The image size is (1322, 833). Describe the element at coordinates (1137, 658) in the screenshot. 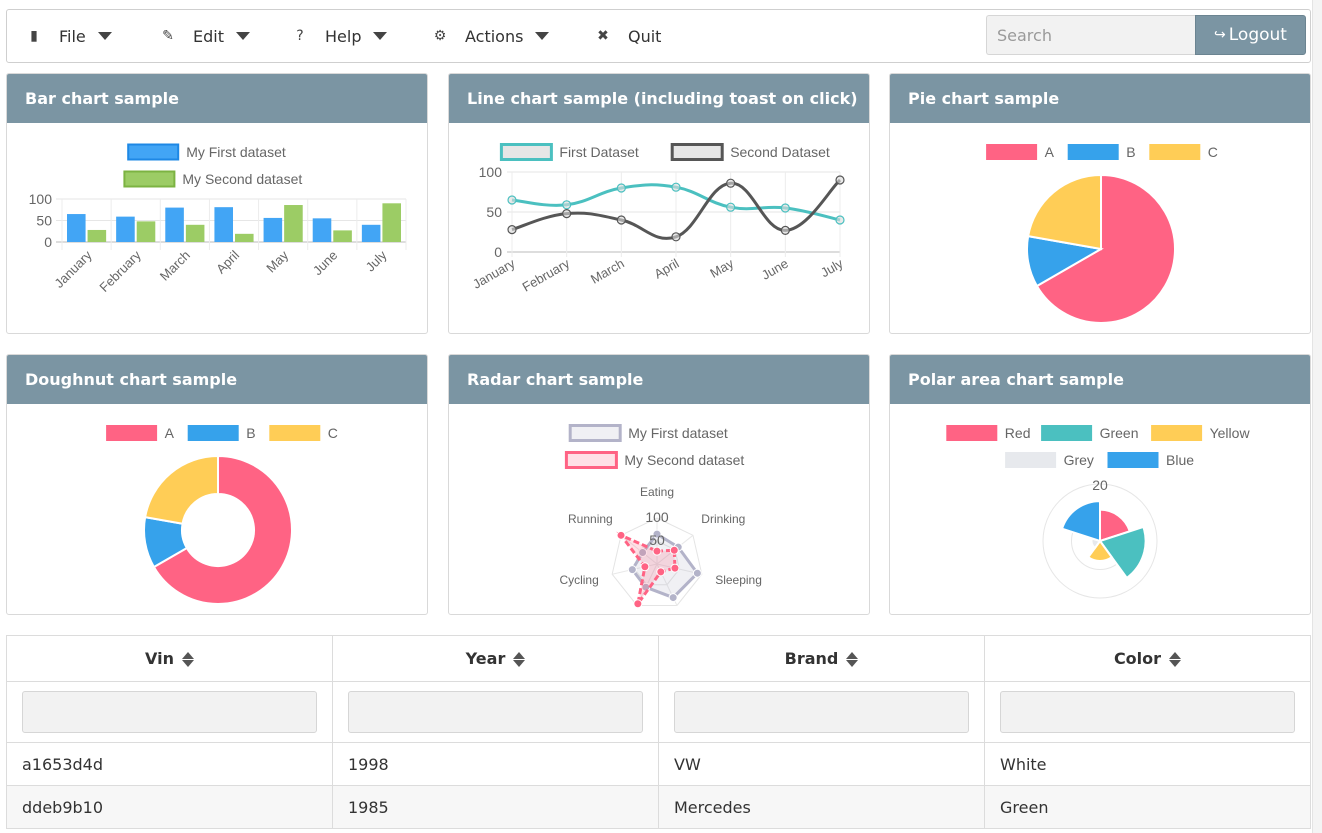

I see `column-label: Color` at that location.